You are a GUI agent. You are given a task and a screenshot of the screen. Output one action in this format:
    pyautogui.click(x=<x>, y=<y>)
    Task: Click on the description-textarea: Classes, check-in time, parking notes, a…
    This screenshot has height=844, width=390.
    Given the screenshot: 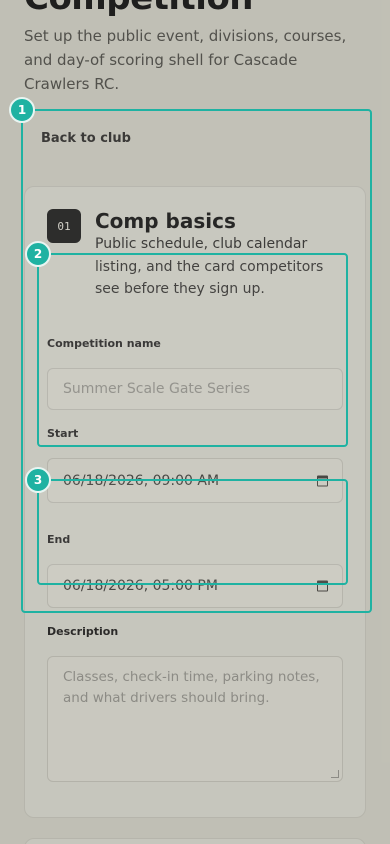 What is the action you would take?
    pyautogui.click(x=195, y=719)
    